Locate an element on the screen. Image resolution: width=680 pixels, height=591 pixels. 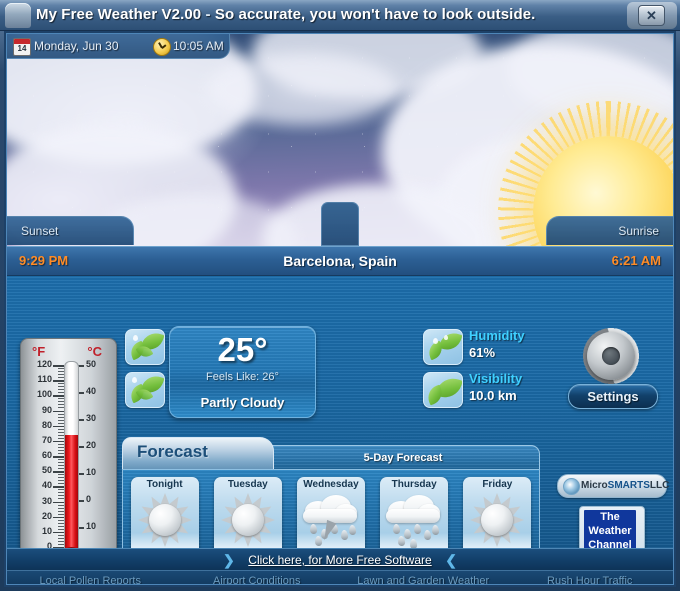
settings-button-label: Settings is located at coordinates (613, 396).